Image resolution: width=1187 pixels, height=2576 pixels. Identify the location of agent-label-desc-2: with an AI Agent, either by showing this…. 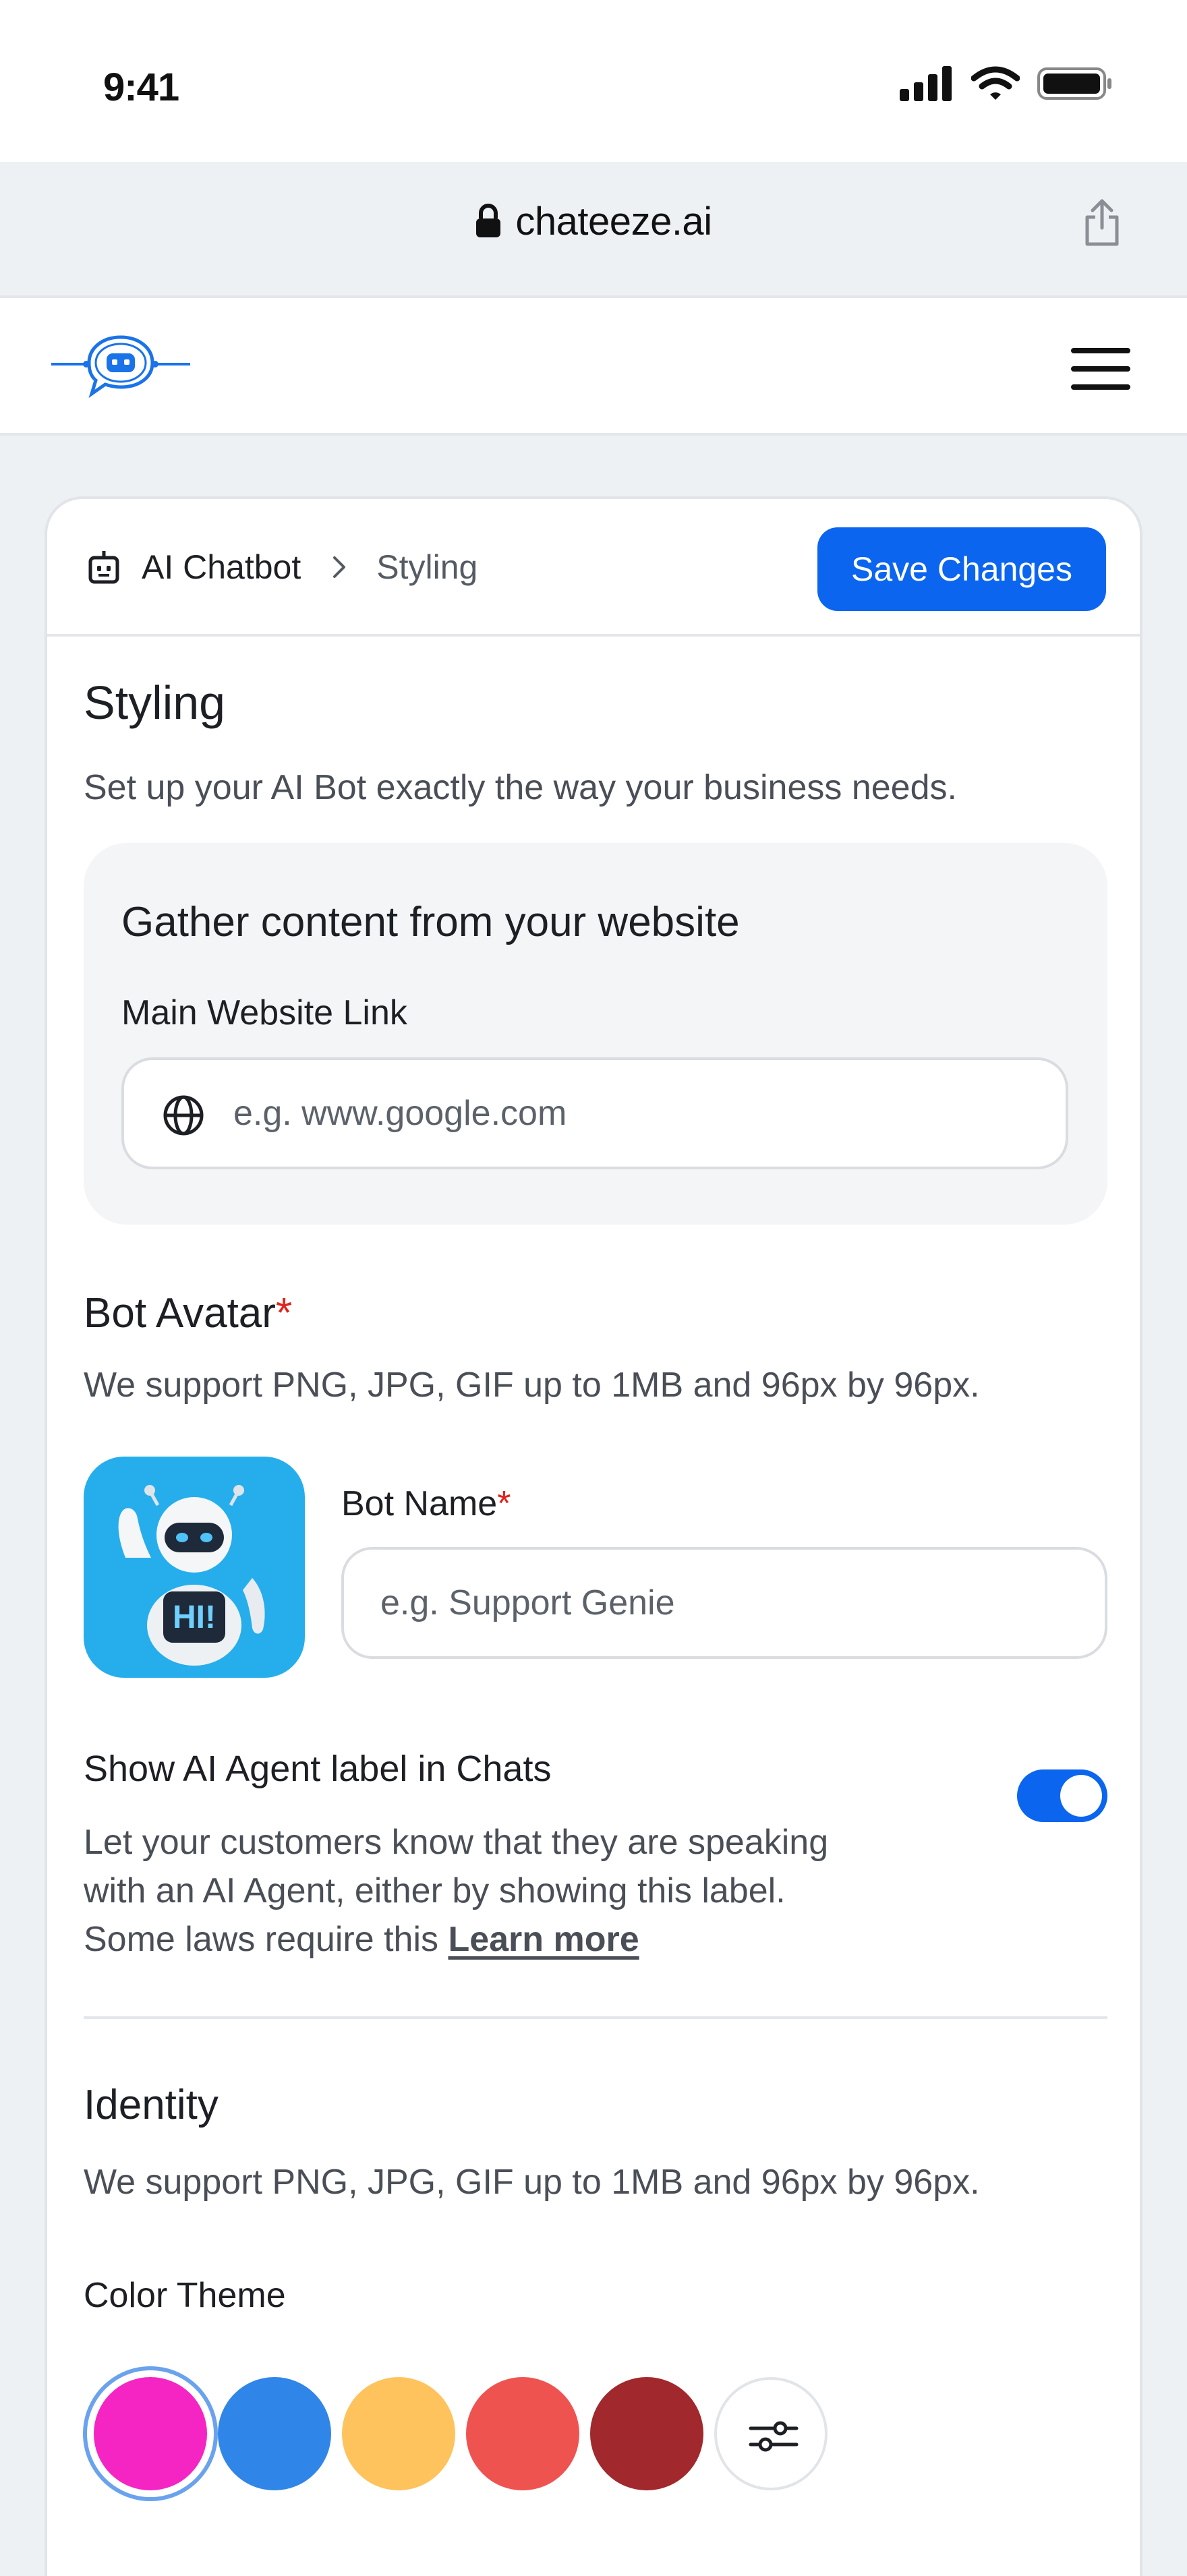
(435, 1891).